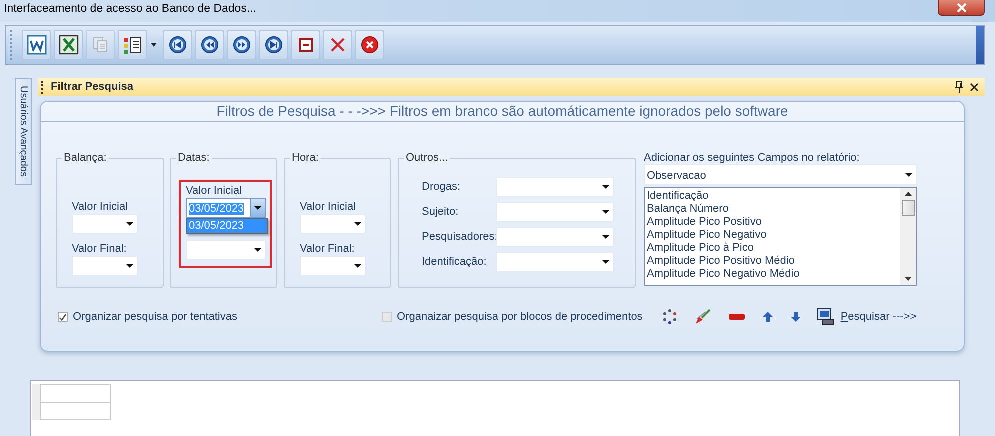 This screenshot has height=436, width=995. I want to click on last-icon, so click(273, 45).